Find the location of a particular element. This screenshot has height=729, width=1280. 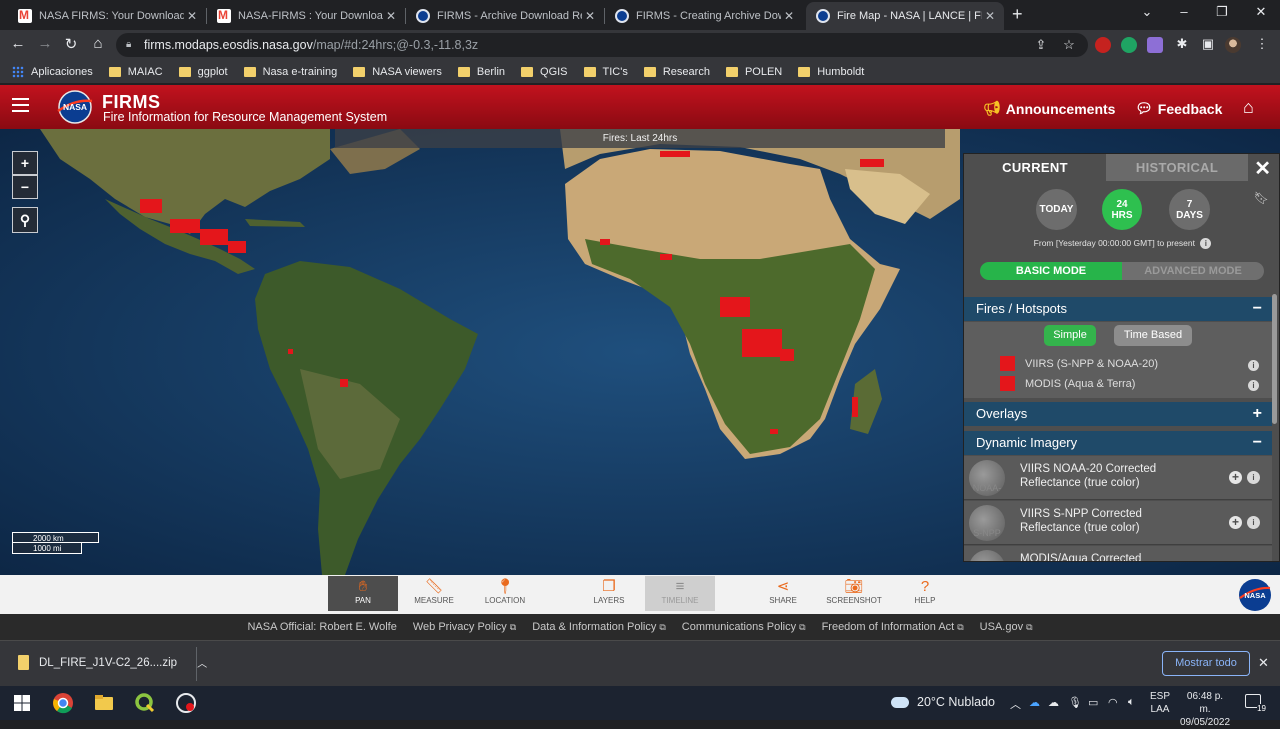

footer-link: USA.gov ⧉ is located at coordinates (1006, 627).